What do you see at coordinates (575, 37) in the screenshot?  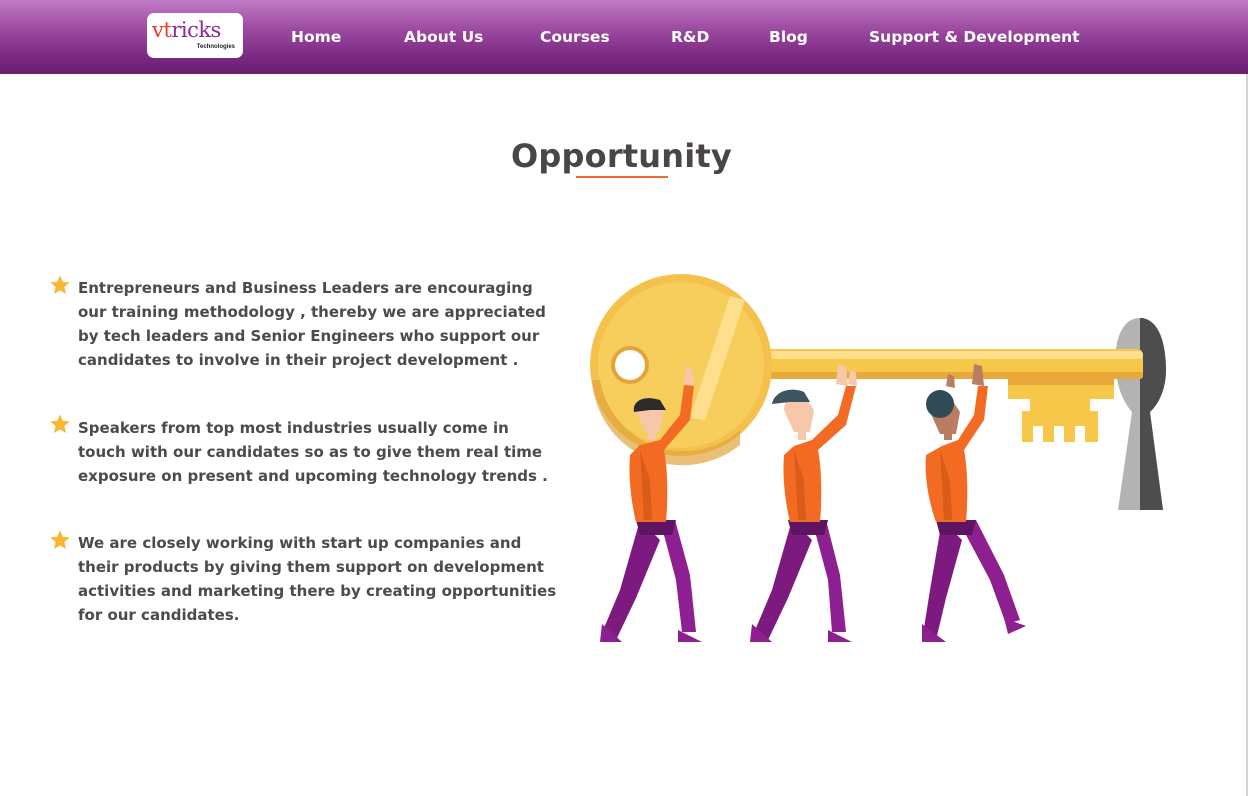 I see `nav-courses: Courses` at bounding box center [575, 37].